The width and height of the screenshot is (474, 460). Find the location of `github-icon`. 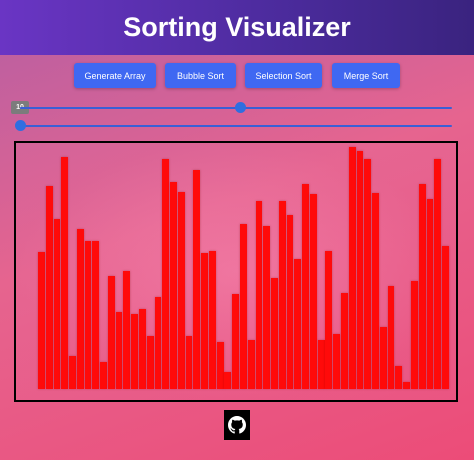

github-icon is located at coordinates (237, 425).